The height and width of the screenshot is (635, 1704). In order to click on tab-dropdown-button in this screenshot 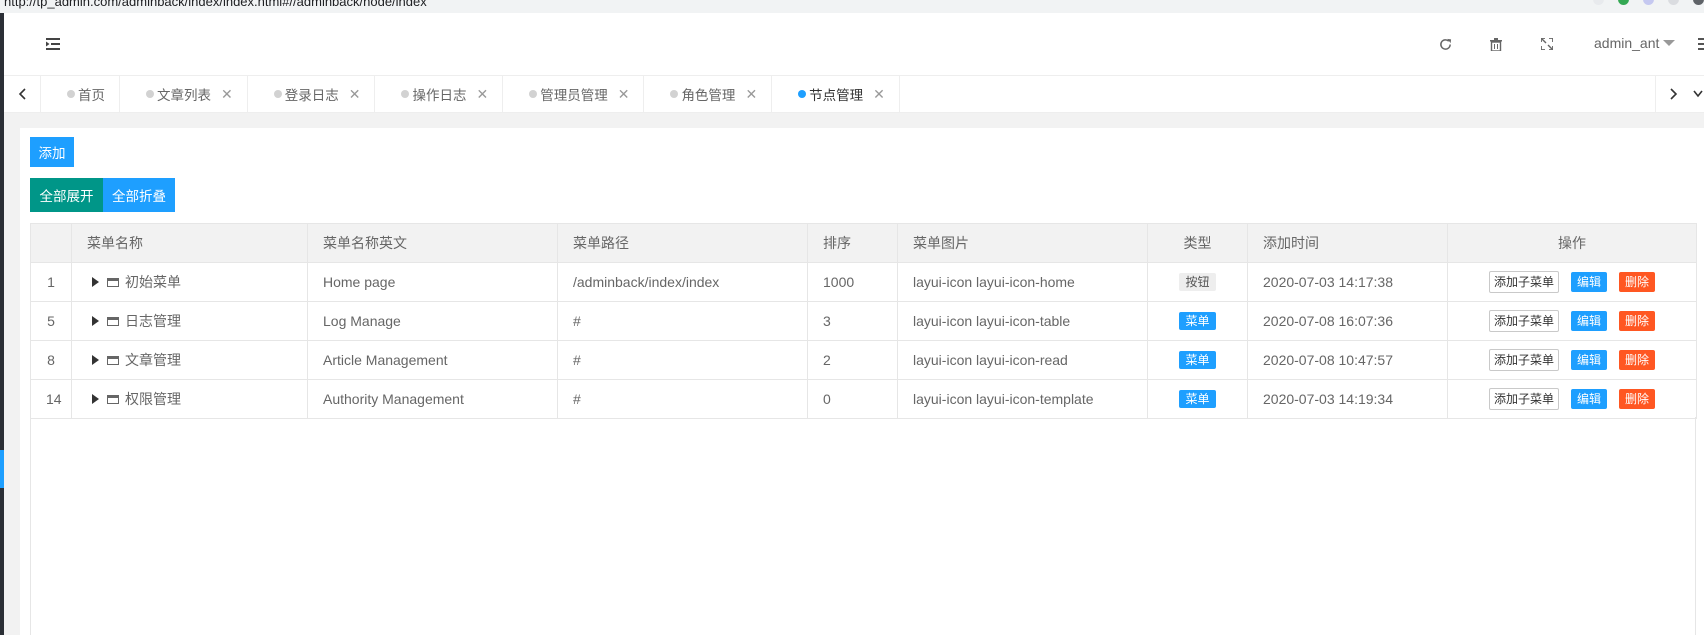, I will do `click(1698, 94)`.